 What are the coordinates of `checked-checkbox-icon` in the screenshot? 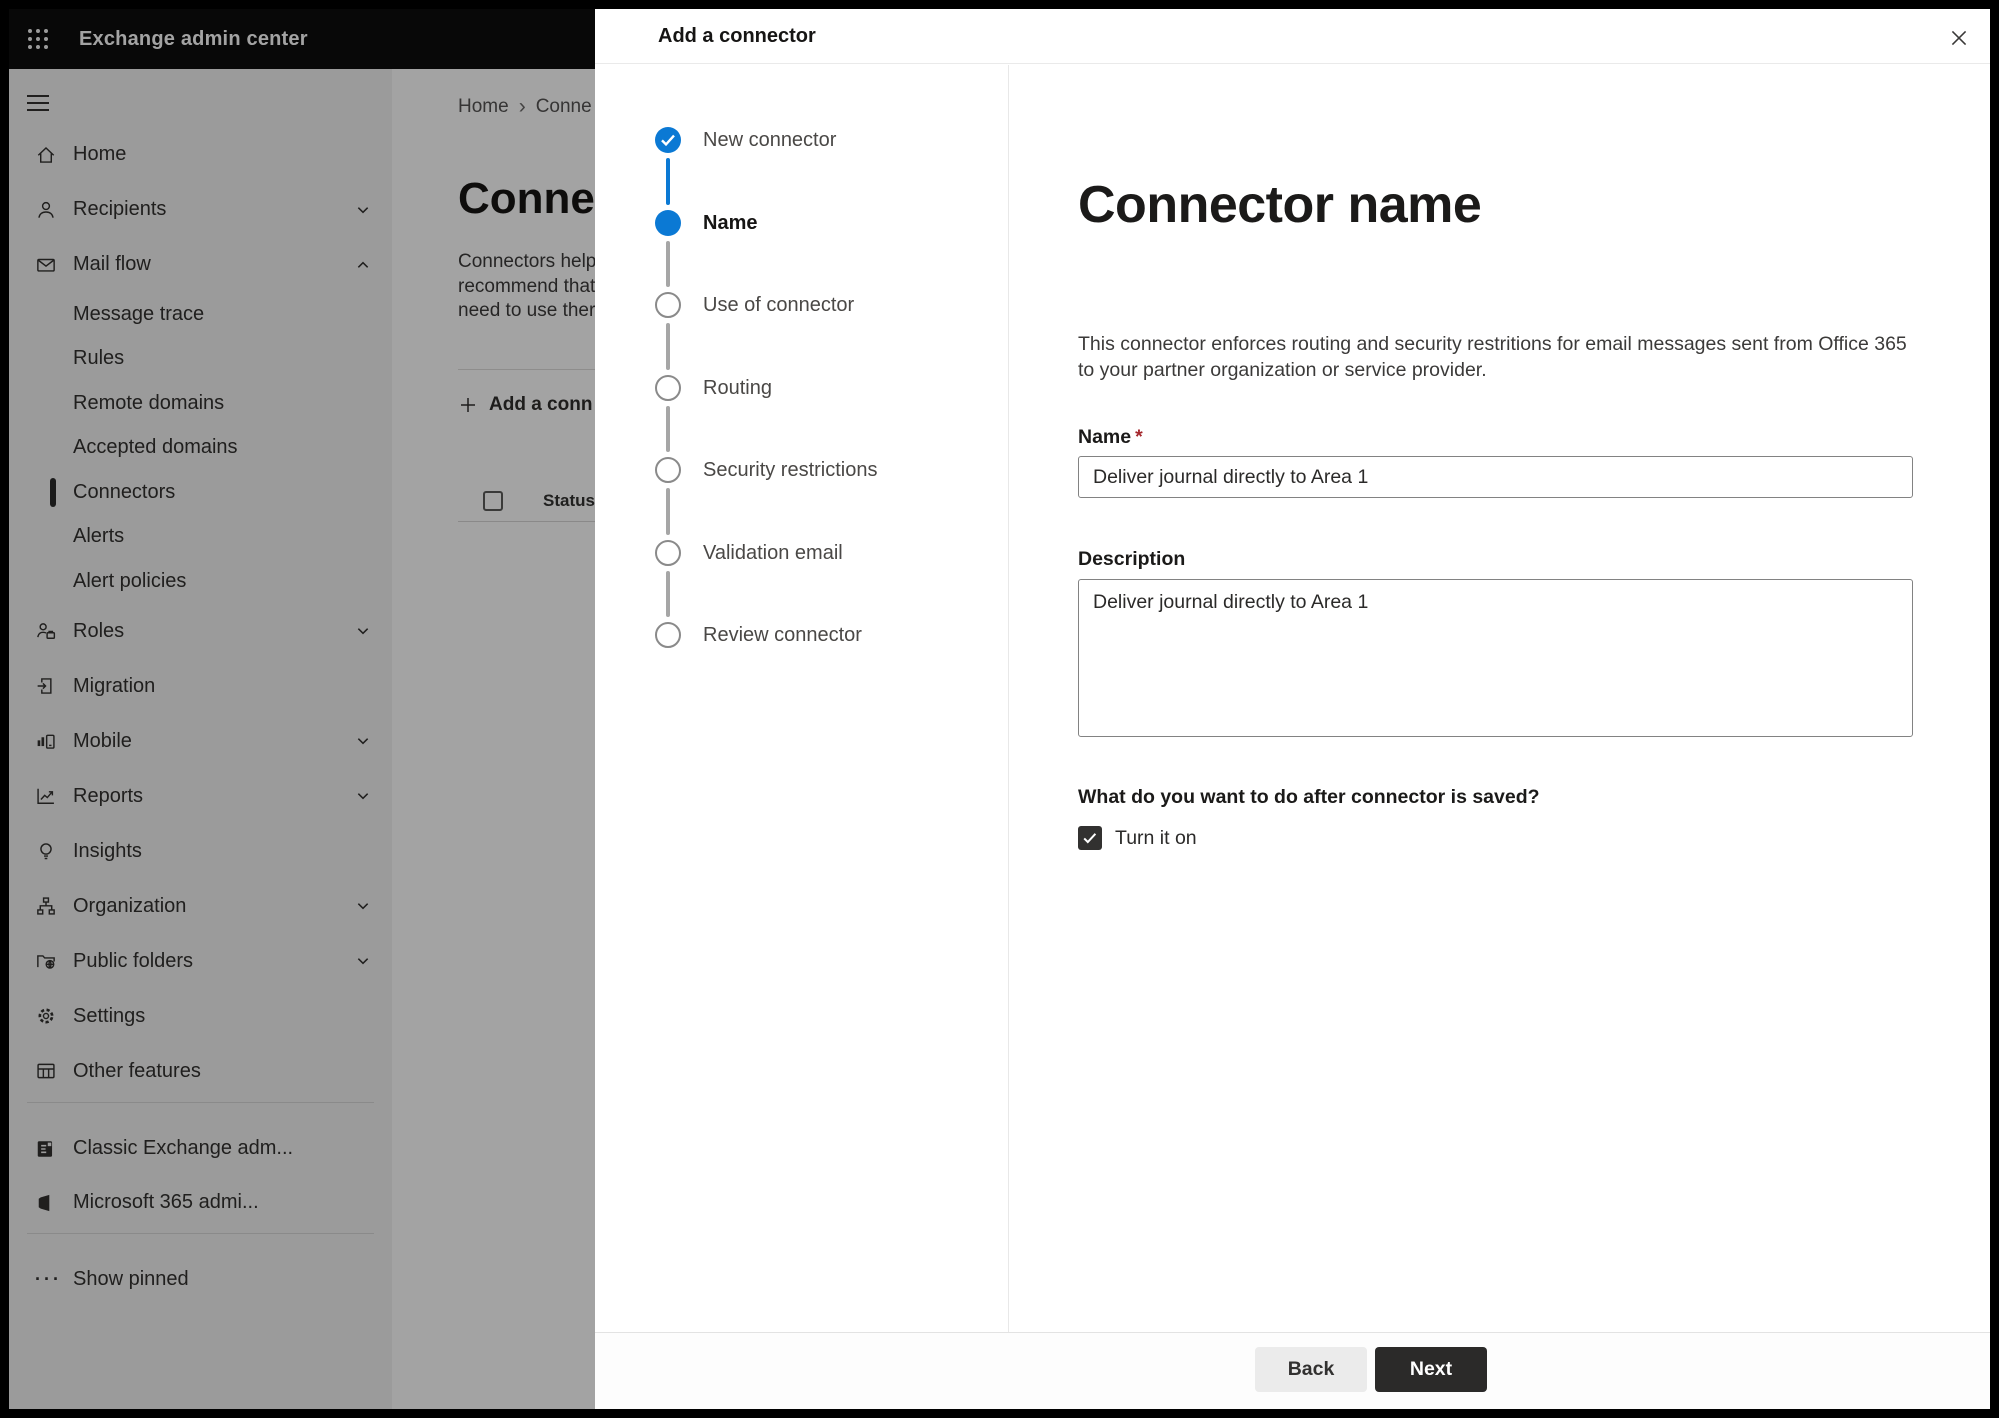 It's located at (1090, 838).